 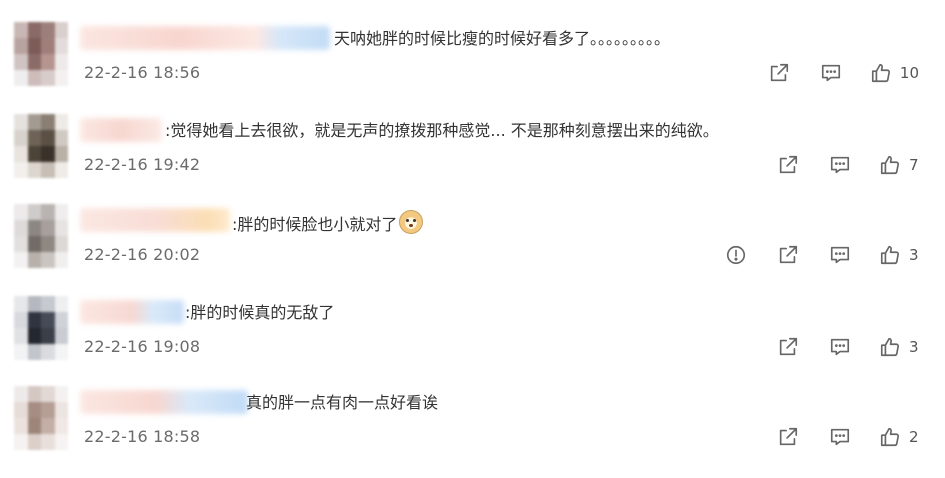 I want to click on like-count: 10, so click(x=909, y=73).